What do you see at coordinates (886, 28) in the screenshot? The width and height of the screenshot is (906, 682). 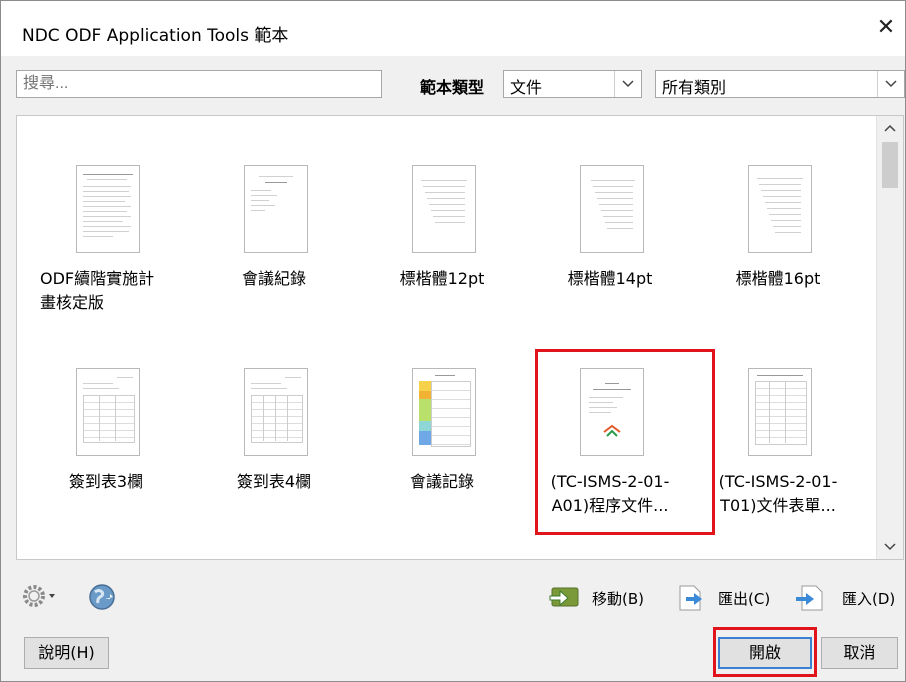 I see `close-icon: ✕` at bounding box center [886, 28].